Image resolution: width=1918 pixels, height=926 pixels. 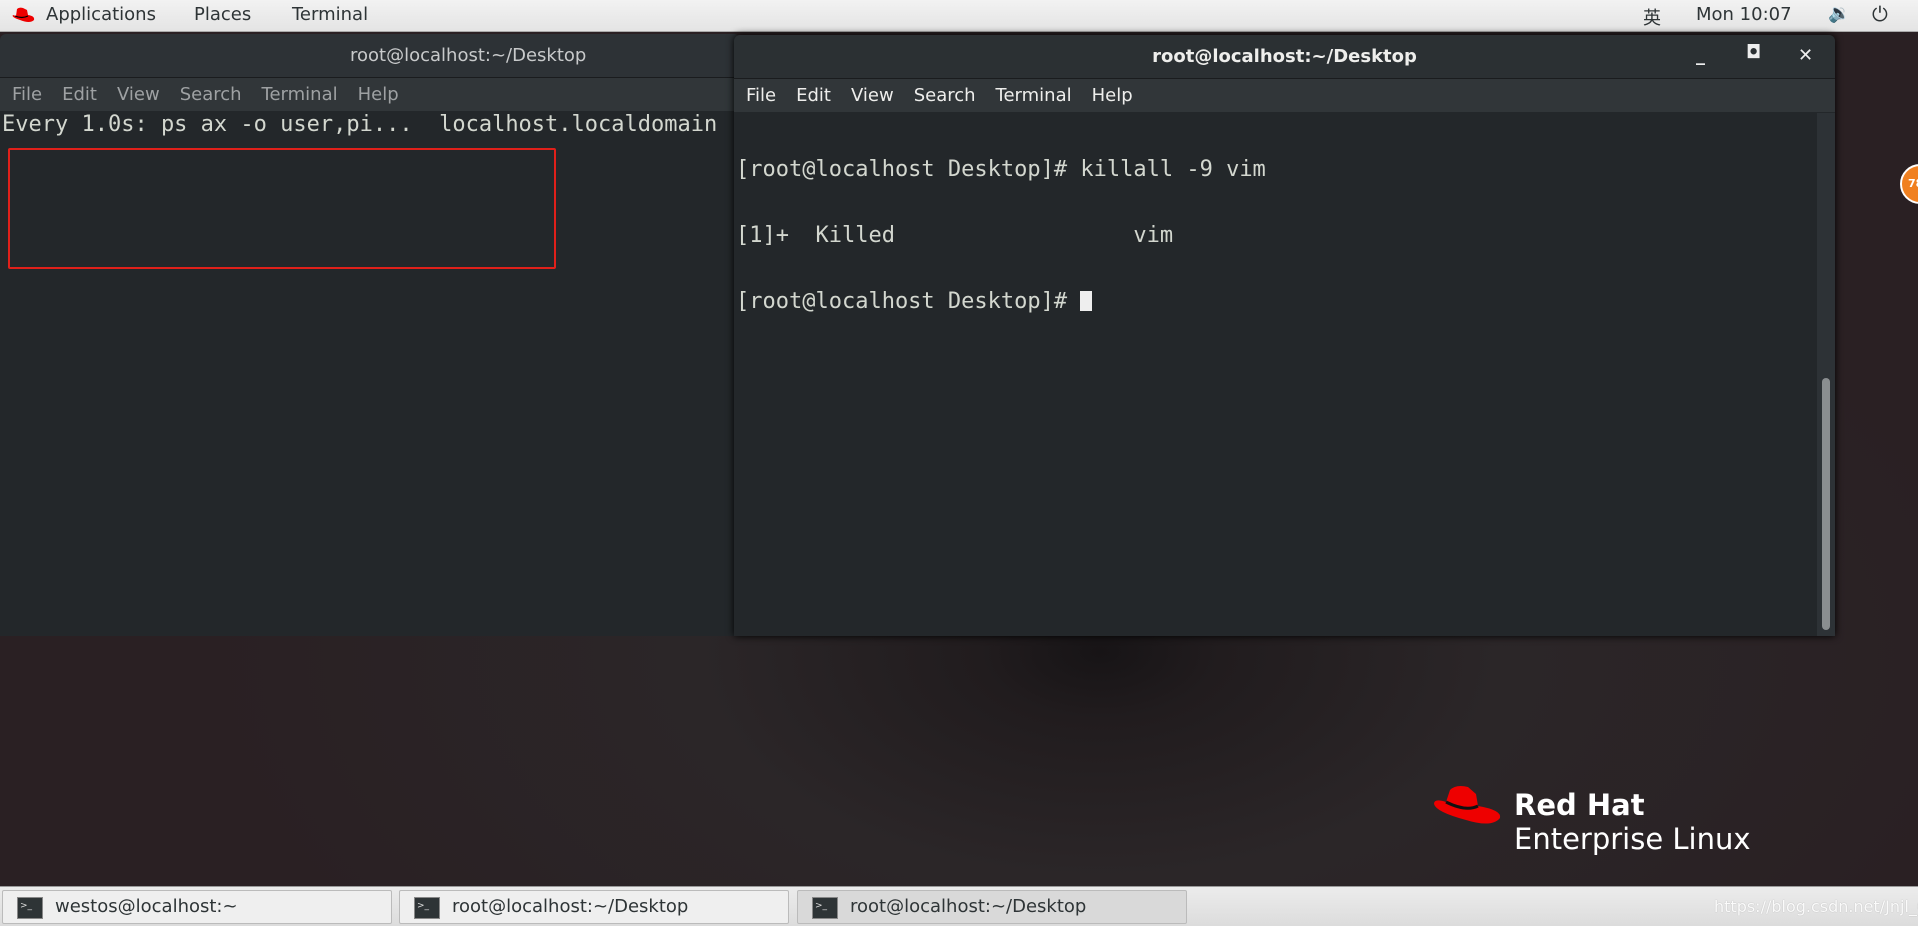 What do you see at coordinates (222, 14) in the screenshot?
I see `places-menu: Places` at bounding box center [222, 14].